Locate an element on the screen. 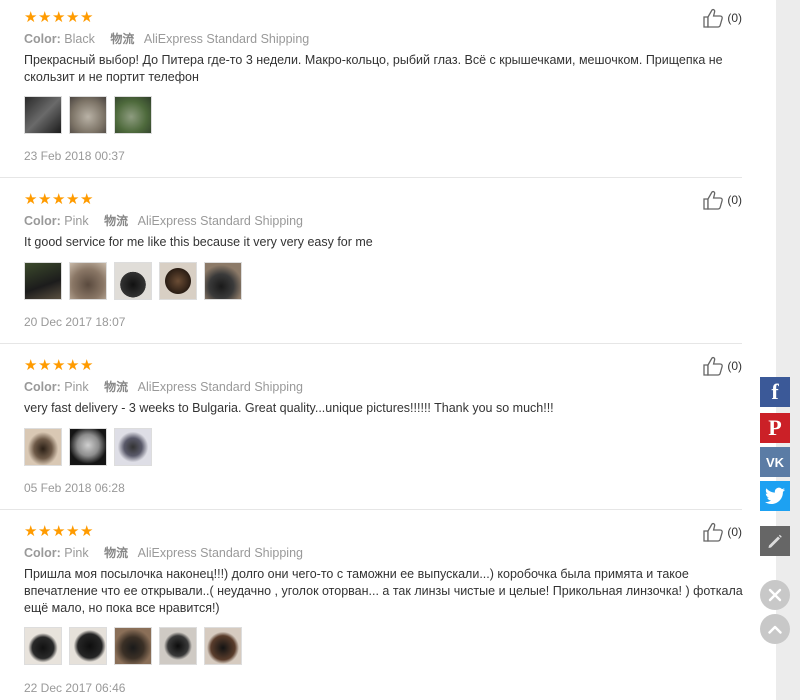 This screenshot has width=800, height=700. close-button is located at coordinates (775, 595).